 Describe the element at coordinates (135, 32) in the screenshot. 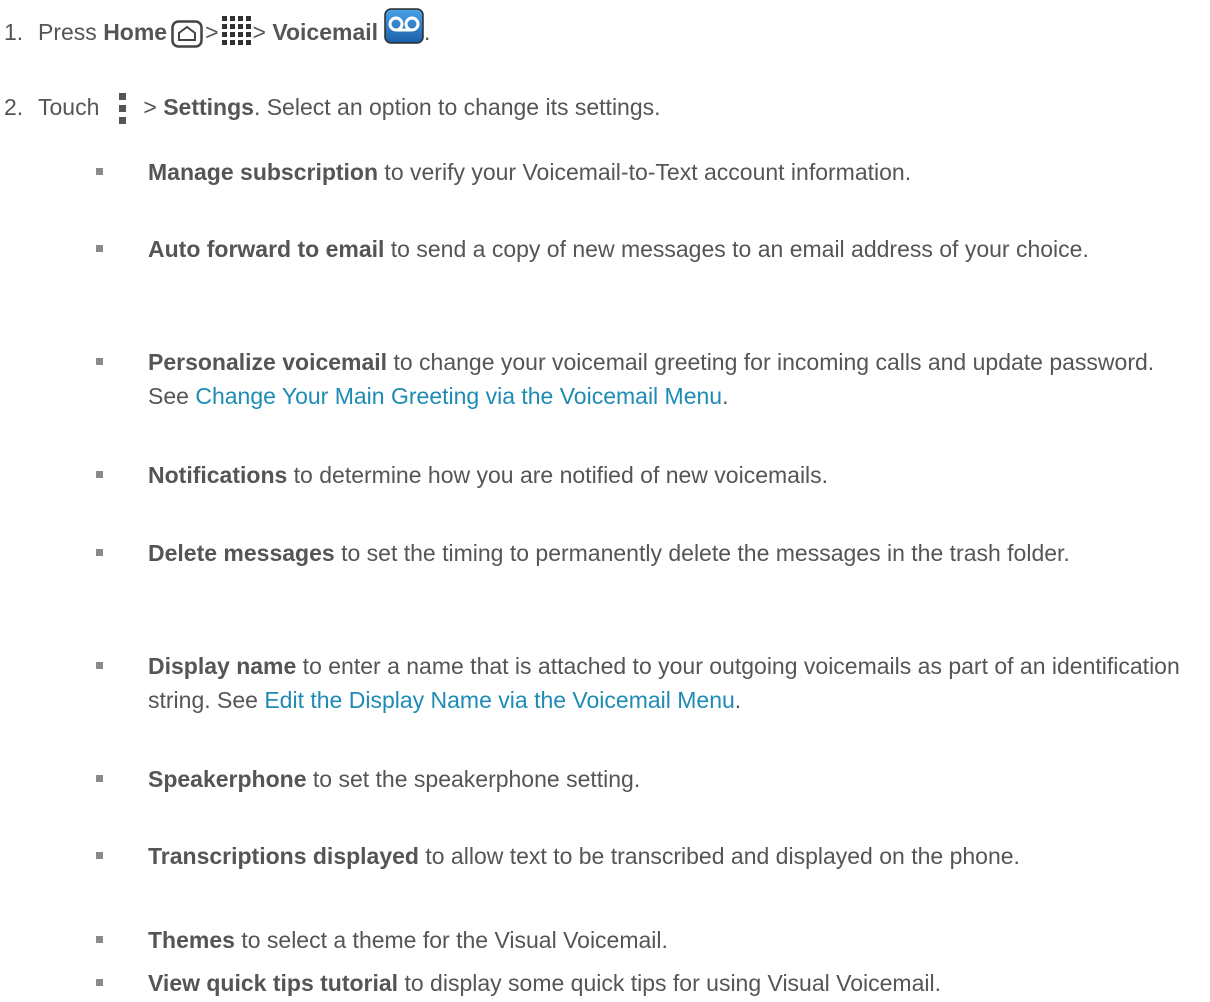

I see `home-label: Home` at that location.